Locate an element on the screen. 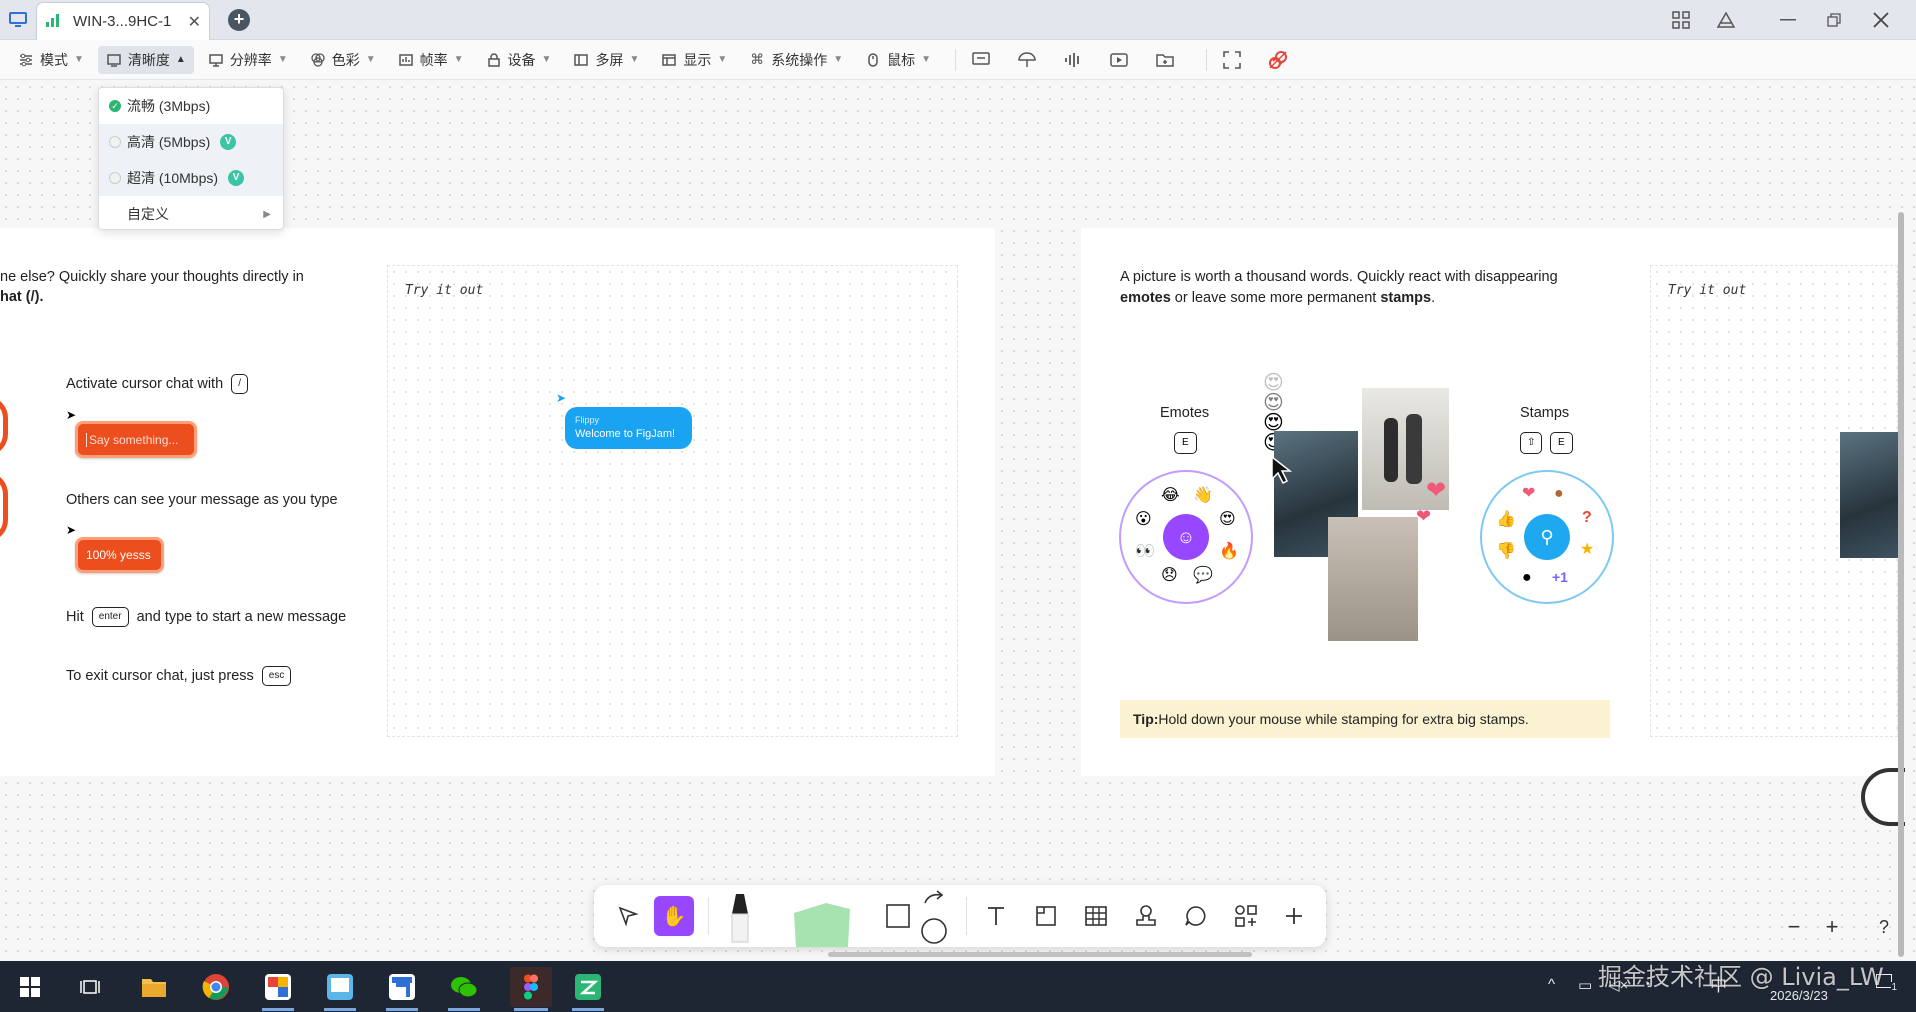 Image resolution: width=1916 pixels, height=1012 pixels. remote-app-icon is located at coordinates (588, 989).